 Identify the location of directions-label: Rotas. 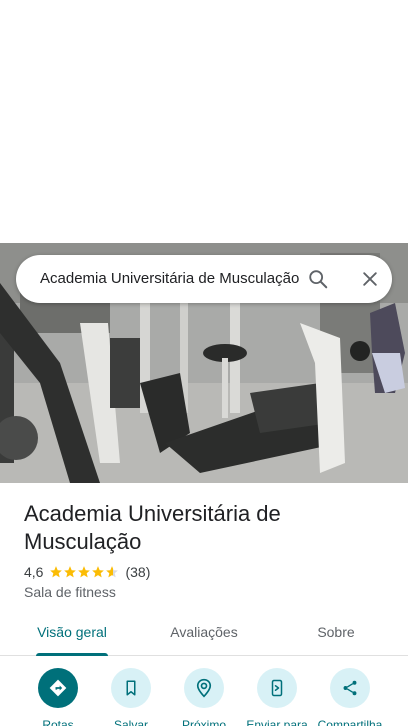
(58, 722).